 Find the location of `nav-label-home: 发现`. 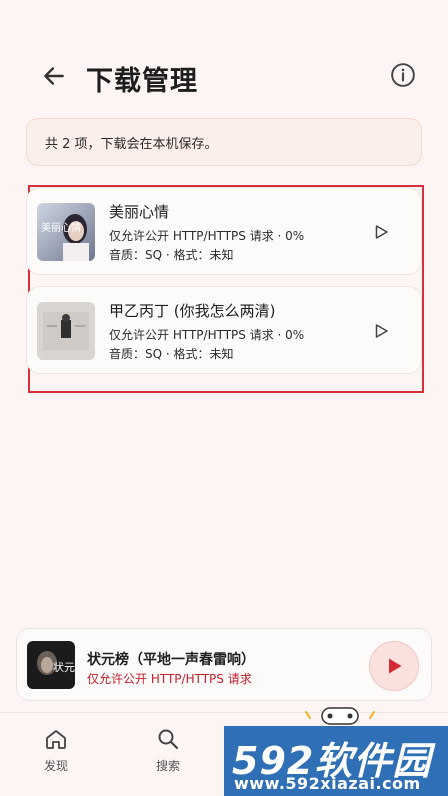

nav-label-home: 发现 is located at coordinates (55, 766).